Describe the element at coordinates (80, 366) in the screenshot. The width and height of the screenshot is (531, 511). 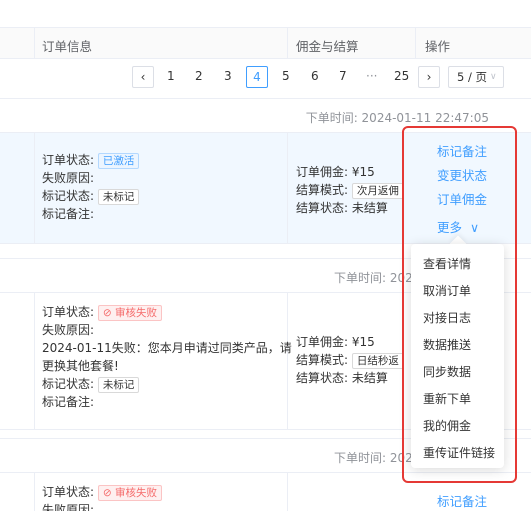
I see `fail-reason-text: 更换其他套餐!` at that location.